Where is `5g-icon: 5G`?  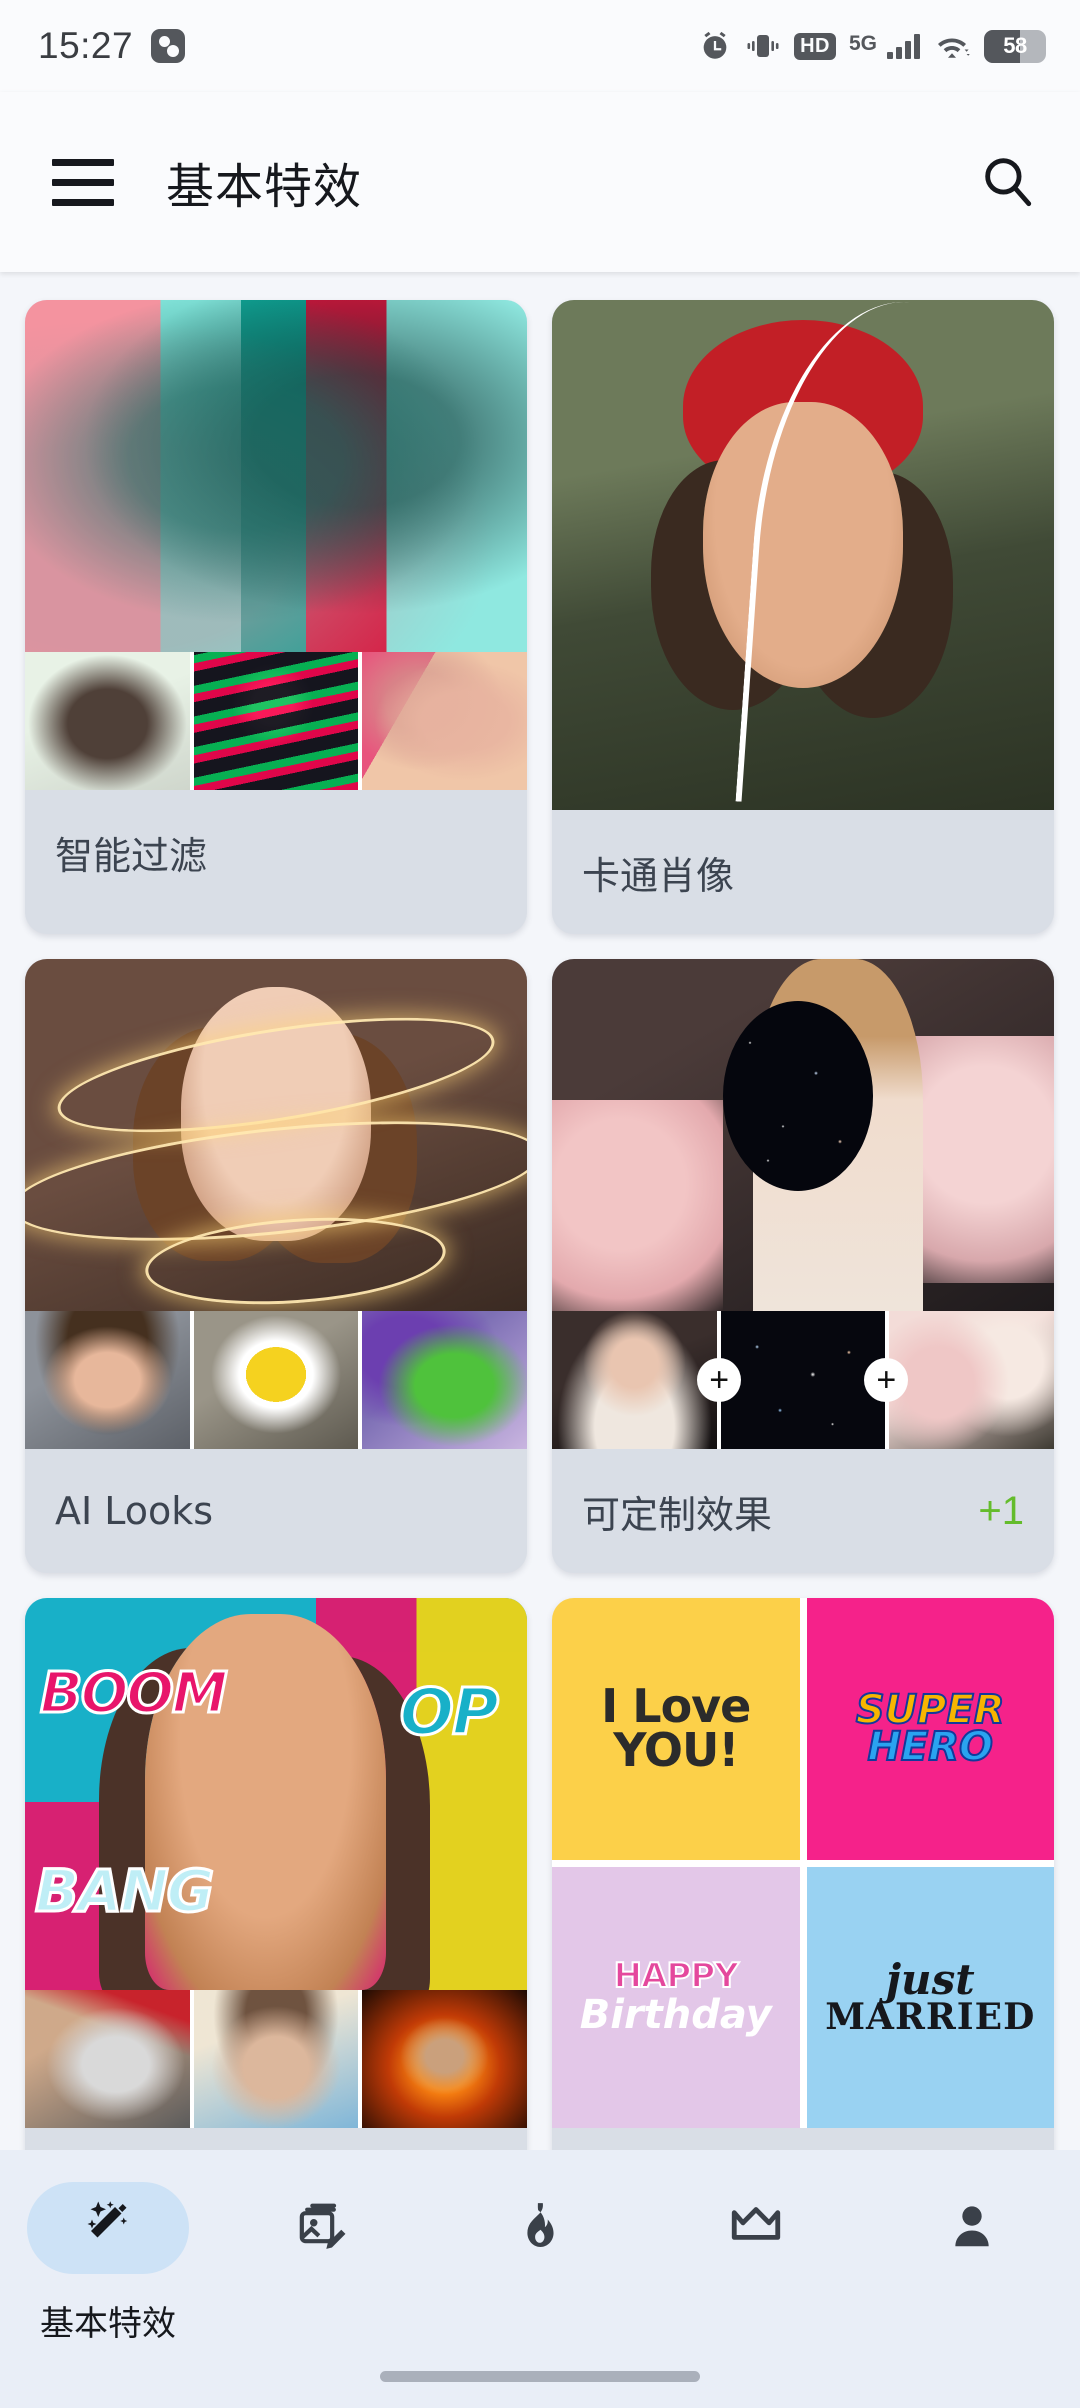
5g-icon: 5G is located at coordinates (862, 43).